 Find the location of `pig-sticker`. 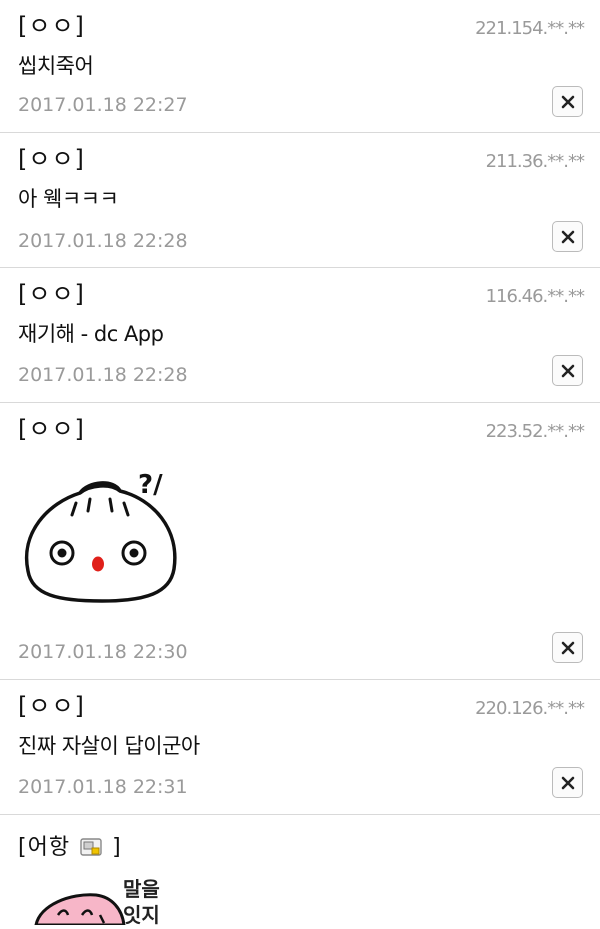

pig-sticker is located at coordinates (110, 901).